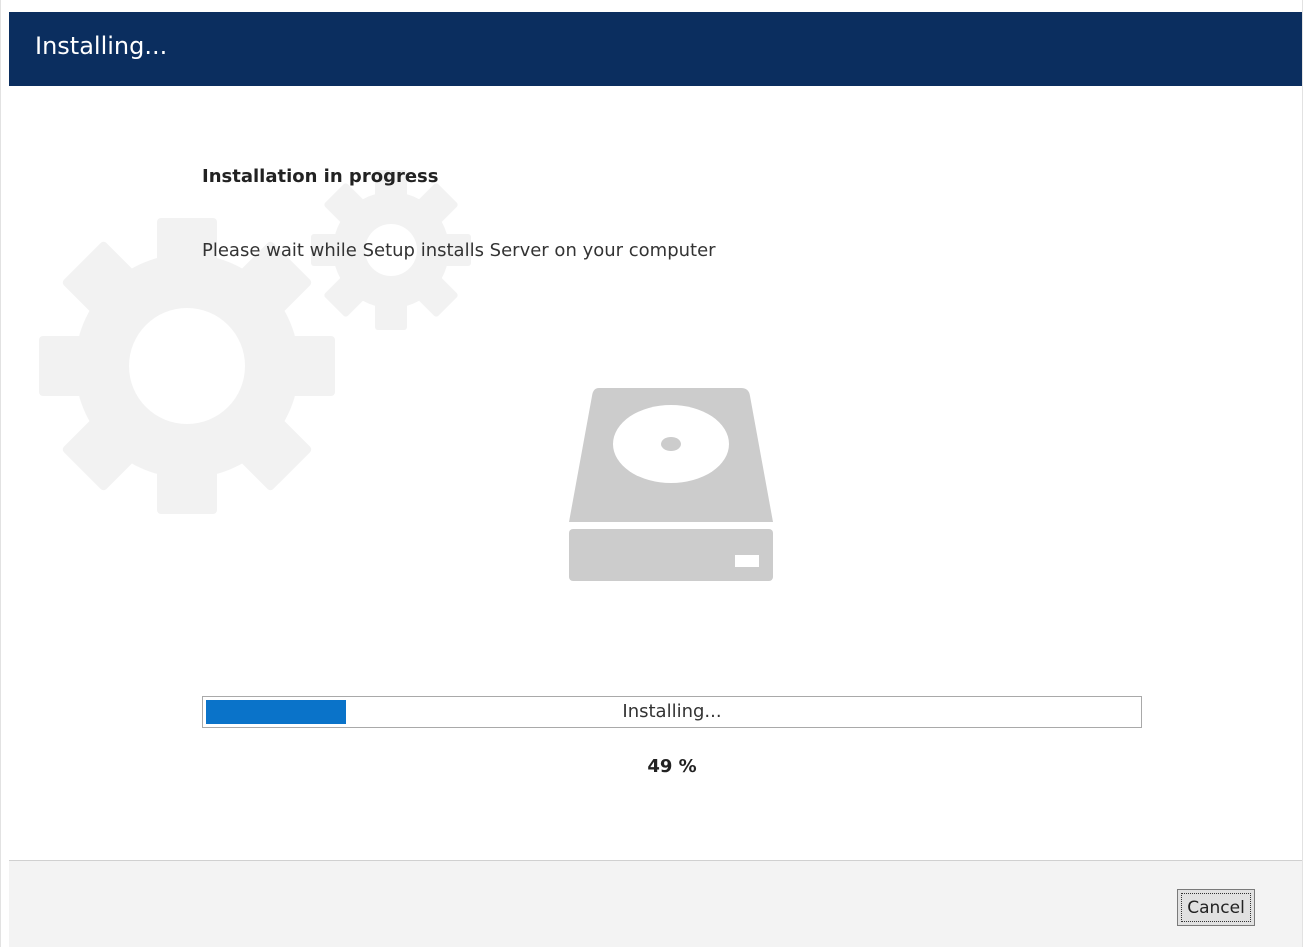 The width and height of the screenshot is (1303, 947). Describe the element at coordinates (255, 342) in the screenshot. I see `gears-icon` at that location.